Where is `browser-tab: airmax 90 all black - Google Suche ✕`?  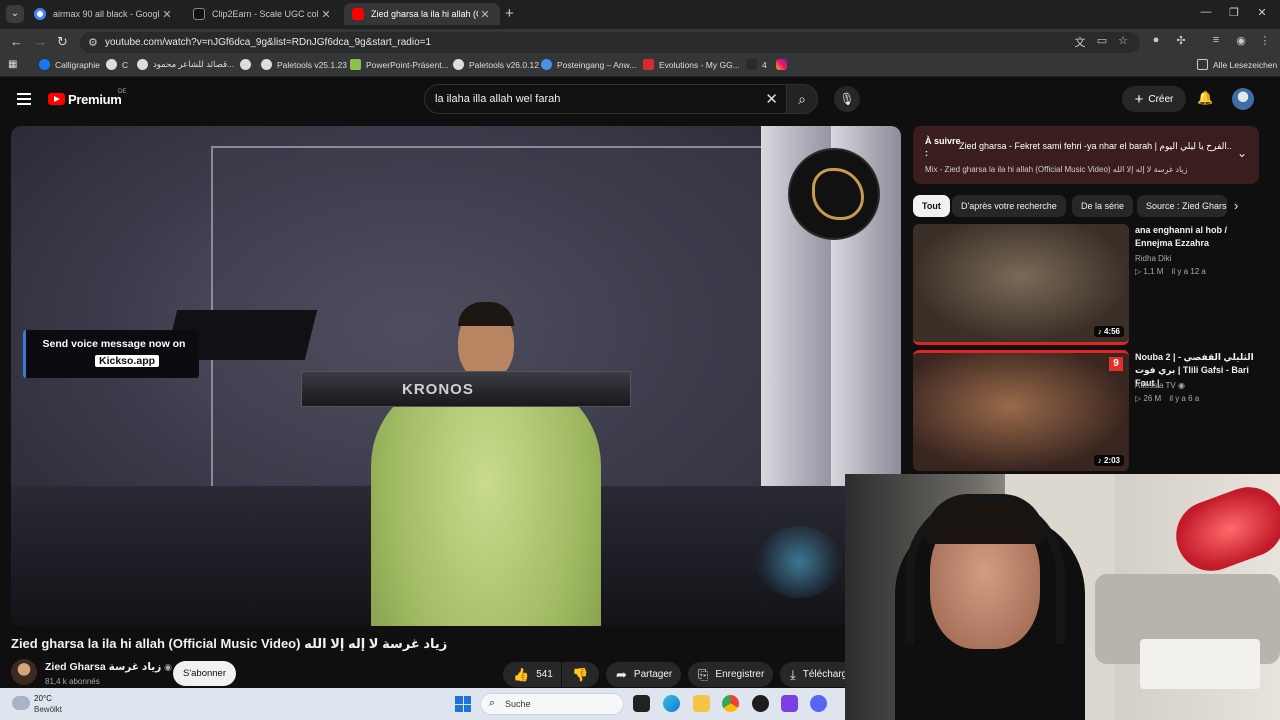 browser-tab: airmax 90 all black - Google Suche ✕ is located at coordinates (104, 14).